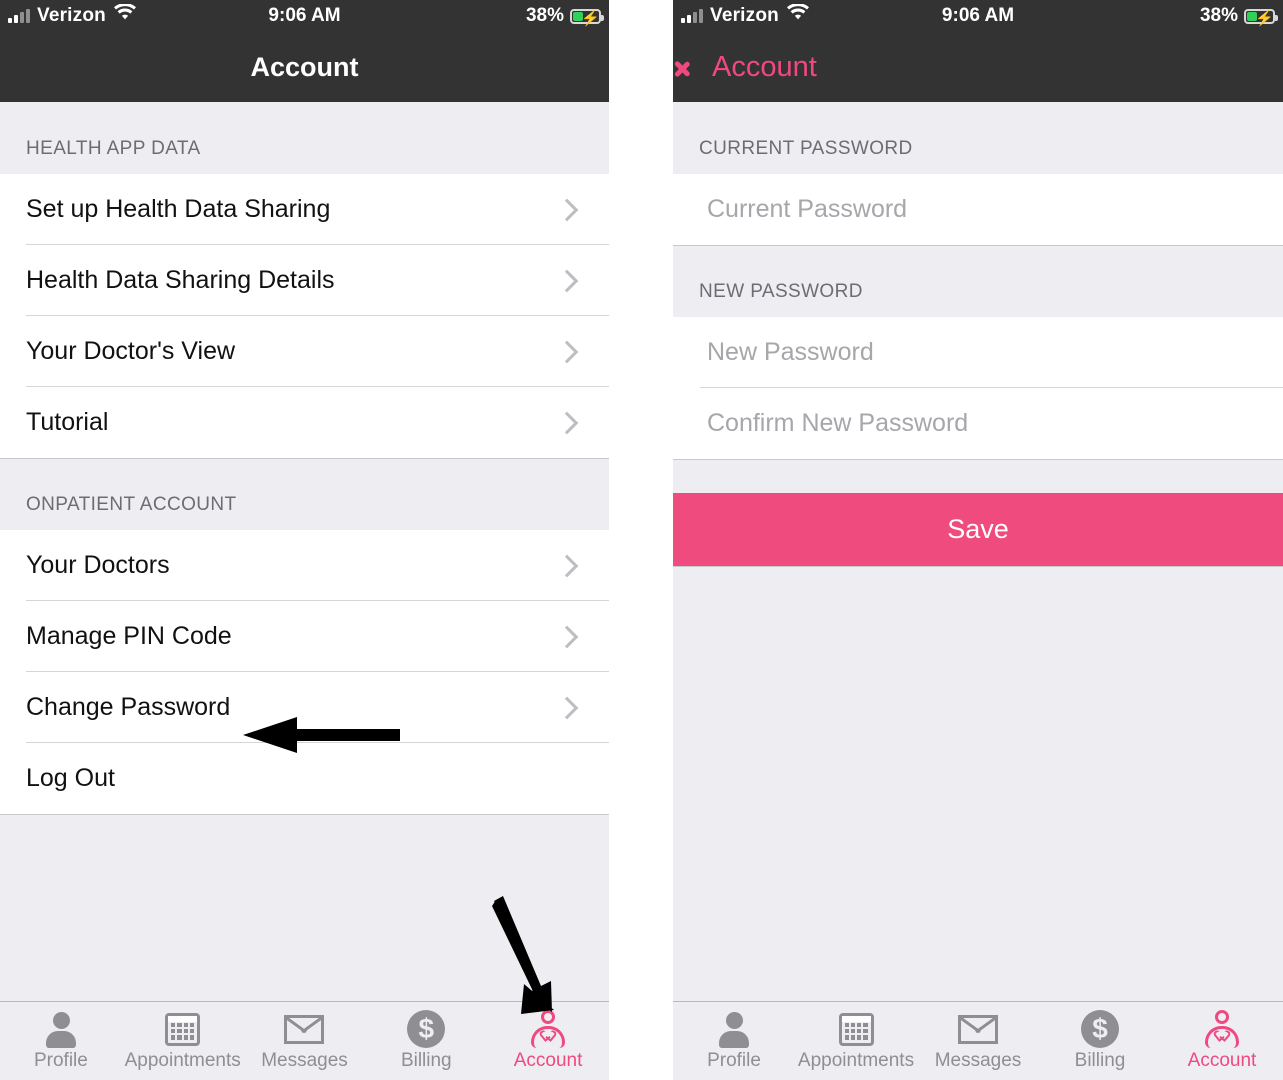  Describe the element at coordinates (304, 351) in the screenshot. I see `row-your-doctors-view: Your Doctor's View` at that location.